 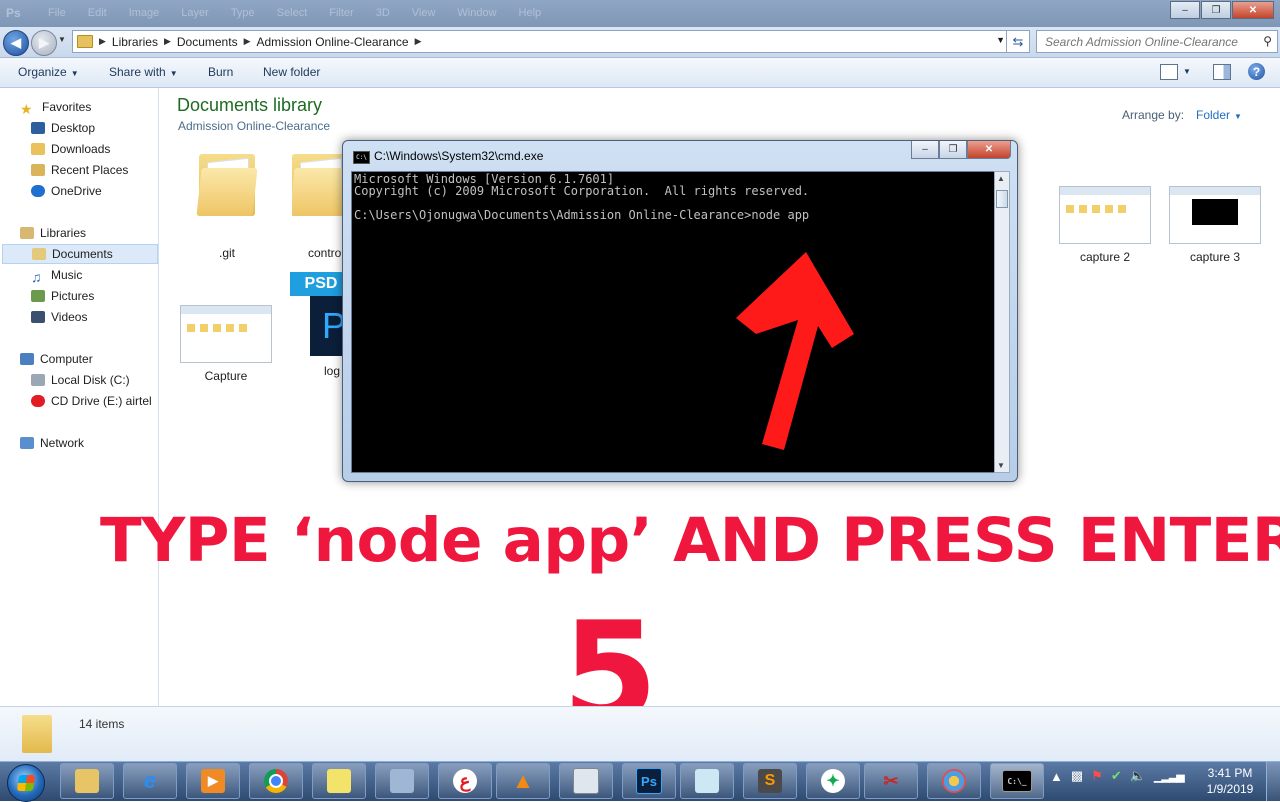 I want to click on nav-desktop: Desktop, so click(x=109, y=128).